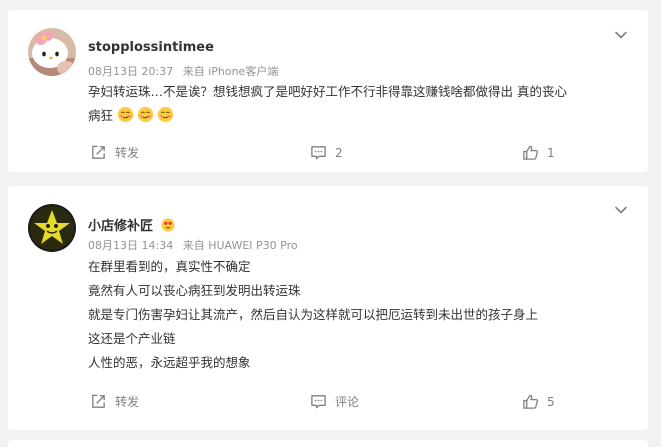 The image size is (661, 447). What do you see at coordinates (347, 402) in the screenshot?
I see `comment-label: 评论` at bounding box center [347, 402].